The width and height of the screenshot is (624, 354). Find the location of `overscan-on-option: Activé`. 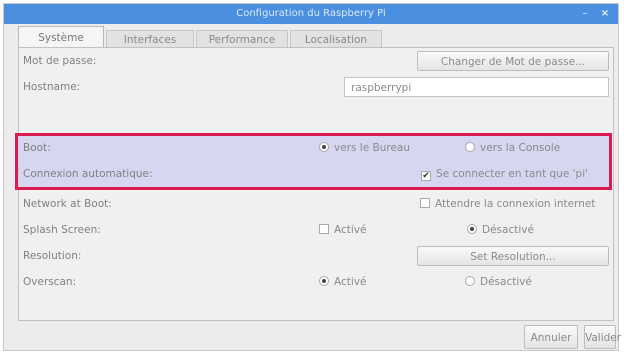

overscan-on-option: Activé is located at coordinates (342, 282).